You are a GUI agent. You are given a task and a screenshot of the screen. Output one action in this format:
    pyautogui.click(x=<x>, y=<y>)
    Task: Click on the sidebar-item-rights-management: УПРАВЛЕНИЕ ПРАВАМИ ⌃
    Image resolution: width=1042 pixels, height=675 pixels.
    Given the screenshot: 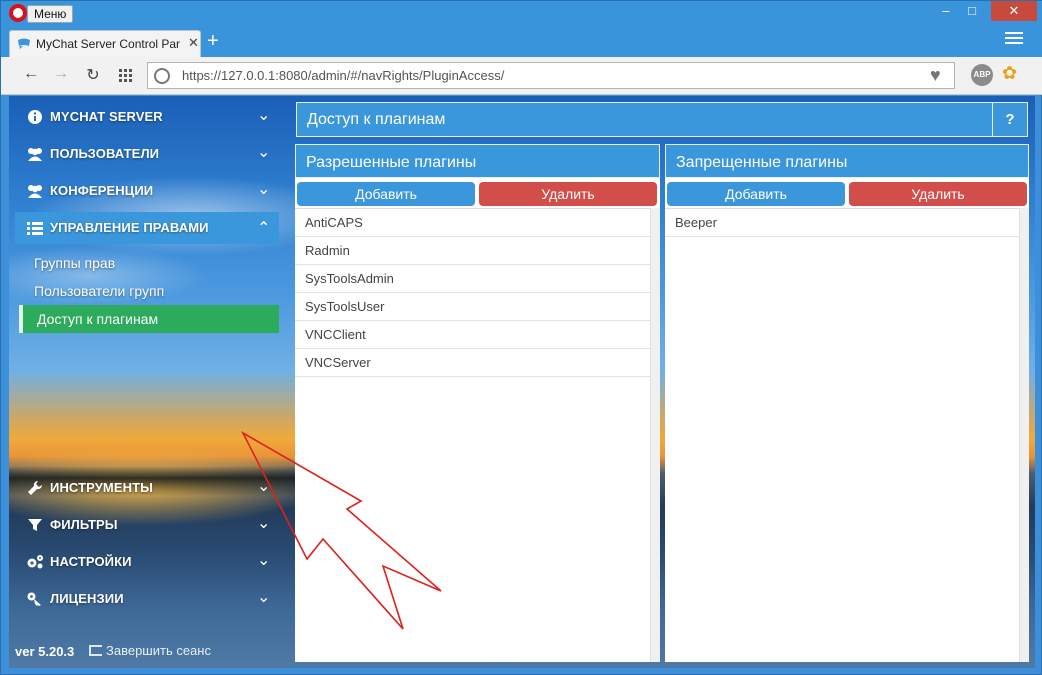 What is the action you would take?
    pyautogui.click(x=147, y=228)
    